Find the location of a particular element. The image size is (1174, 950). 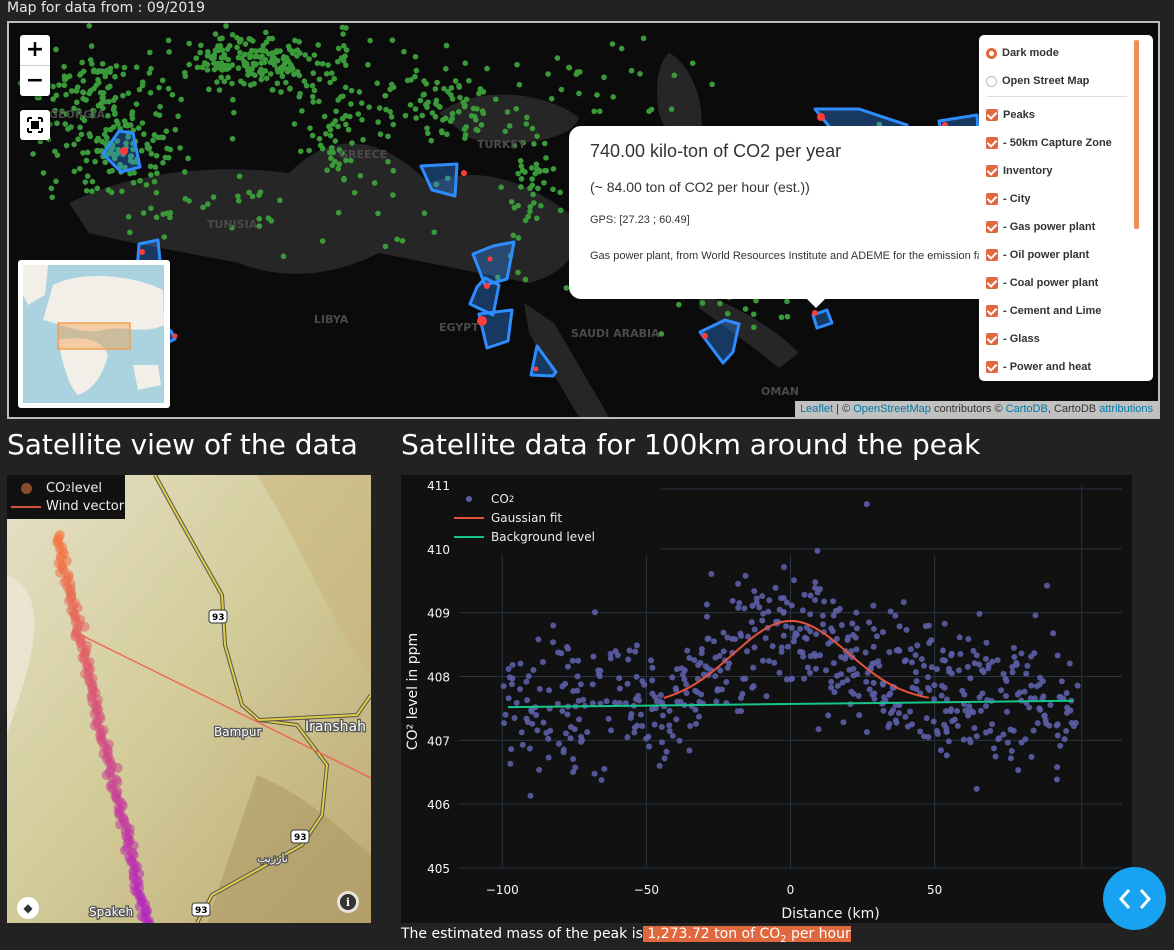

overlay-peaks: Peaks is located at coordinates (1010, 115).